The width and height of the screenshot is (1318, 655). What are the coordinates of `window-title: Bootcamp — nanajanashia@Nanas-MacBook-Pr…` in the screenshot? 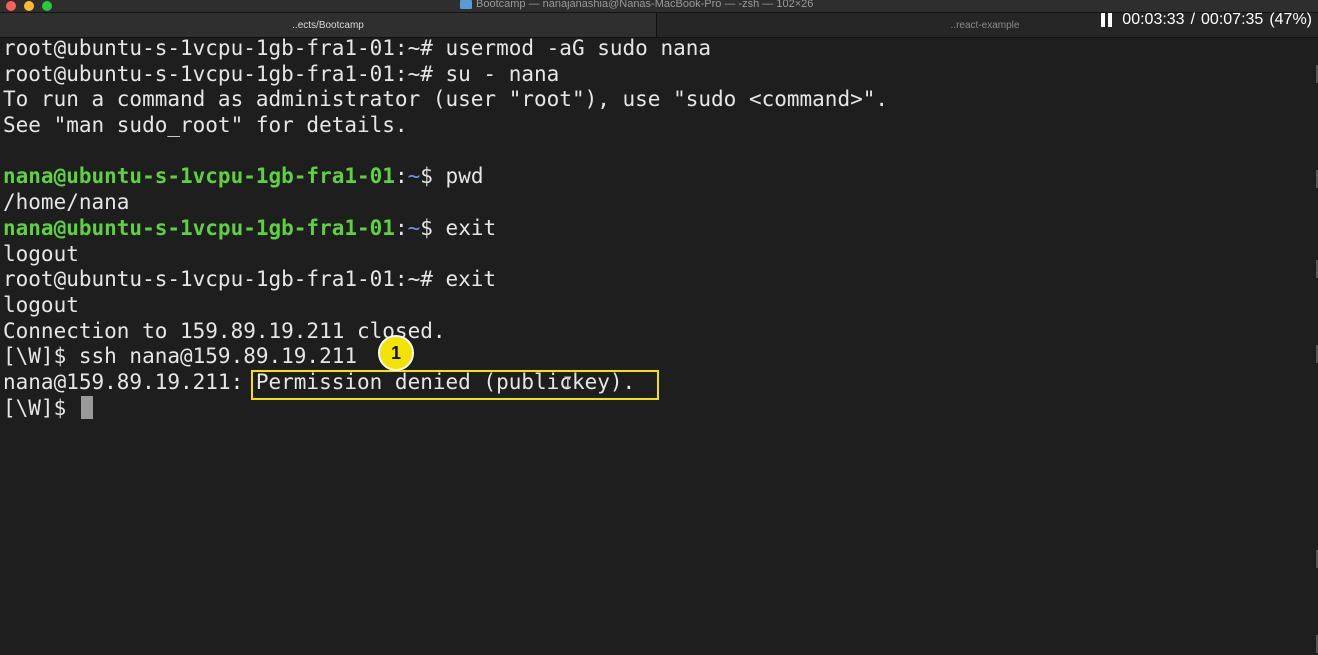 It's located at (636, 5).